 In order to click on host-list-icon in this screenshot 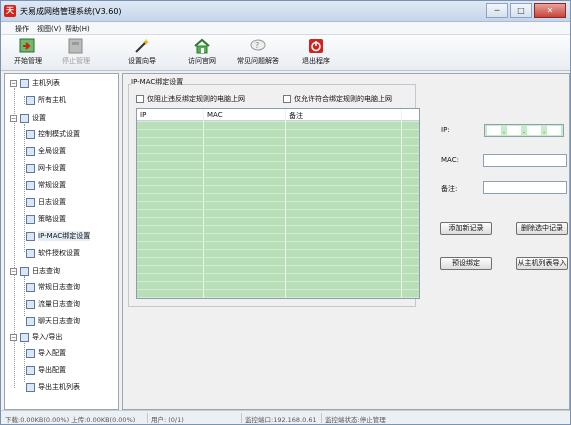, I will do `click(24, 83)`.